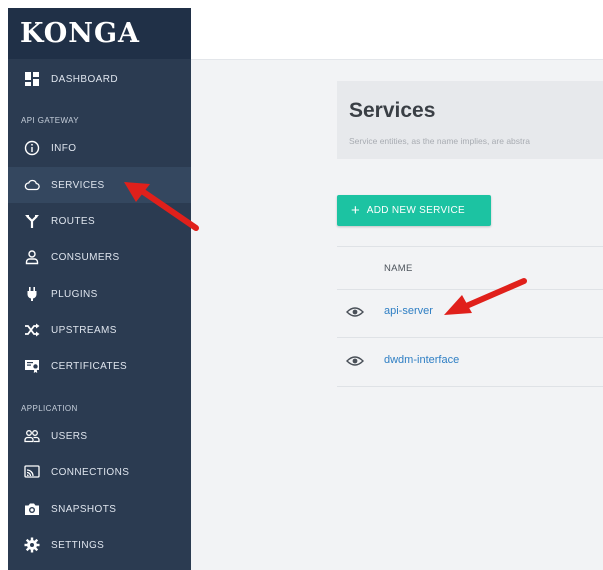 This screenshot has height=570, width=603. I want to click on sidebar-item-services: SERVICES, so click(99, 185).